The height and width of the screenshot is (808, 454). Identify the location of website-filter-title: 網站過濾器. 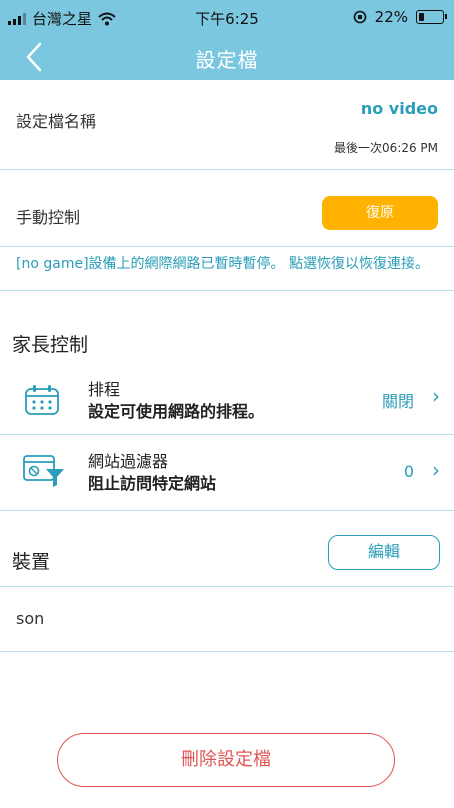
(128, 461).